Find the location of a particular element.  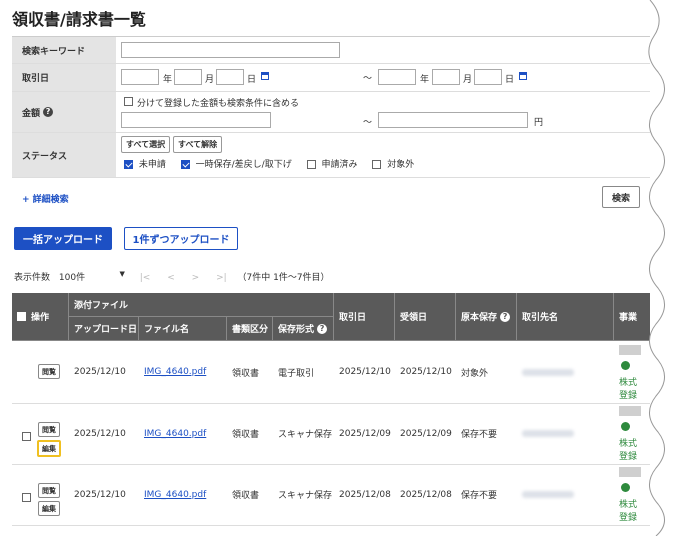

amount-row: 金額 ? 分けて登録した金額も検索条件に含める ～ 円 is located at coordinates (331, 112).